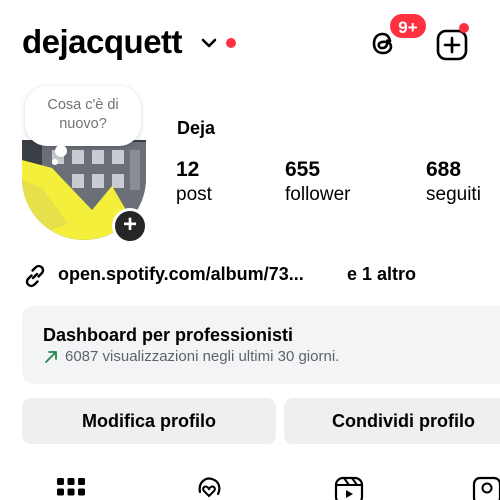  Describe the element at coordinates (485, 487) in the screenshot. I see `tagged-icon` at that location.